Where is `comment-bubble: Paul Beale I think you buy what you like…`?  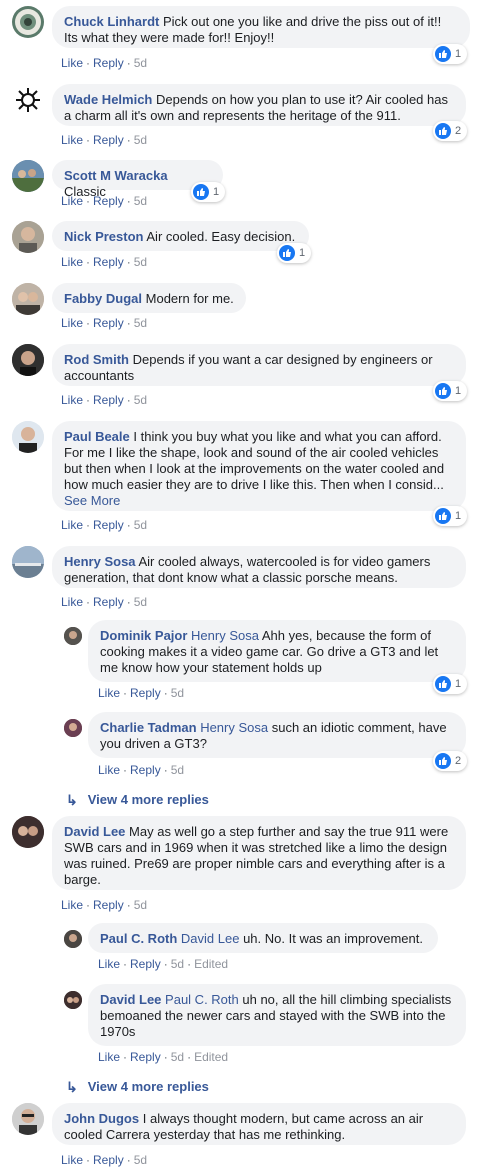 comment-bubble: Paul Beale I think you buy what you like… is located at coordinates (259, 466).